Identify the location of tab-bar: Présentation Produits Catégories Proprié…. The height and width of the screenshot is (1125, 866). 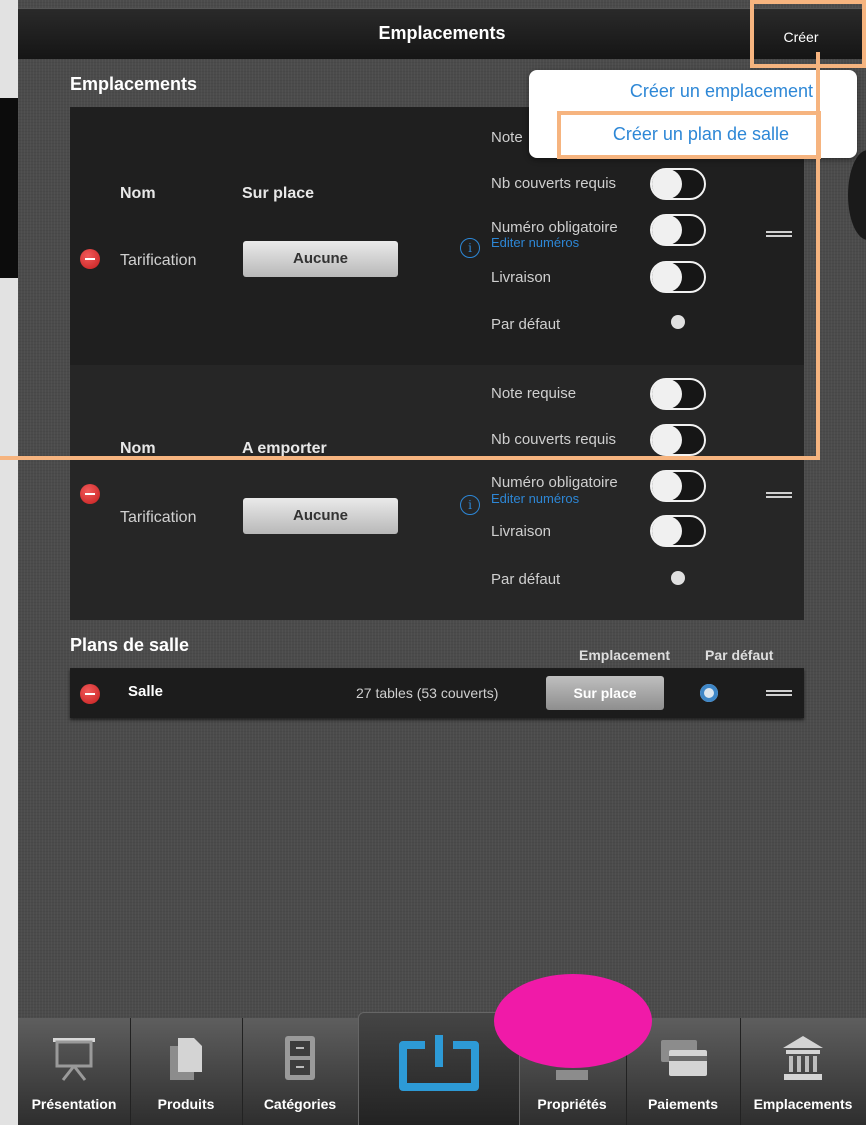
(442, 1068).